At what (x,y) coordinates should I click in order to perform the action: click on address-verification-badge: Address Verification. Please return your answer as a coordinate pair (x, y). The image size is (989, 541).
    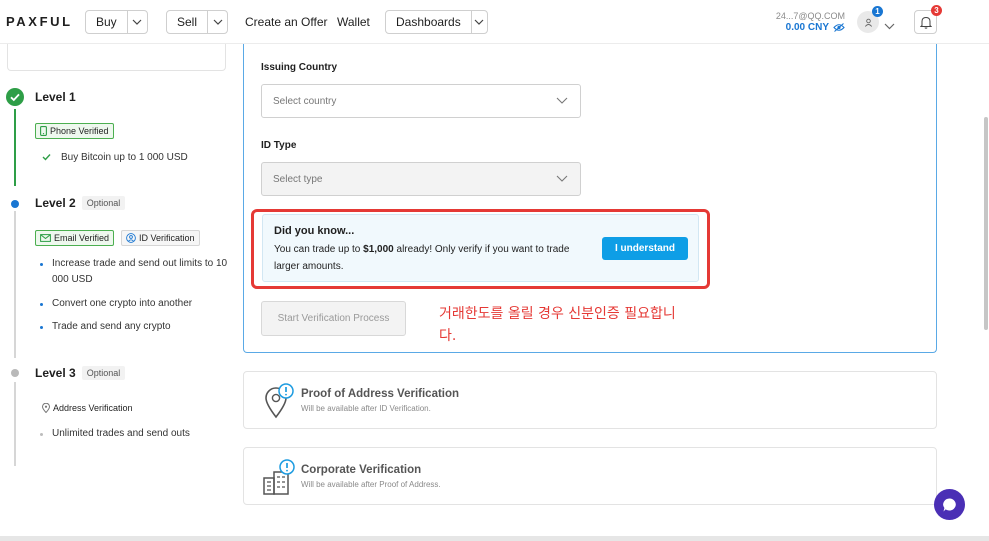
    Looking at the image, I should click on (89, 408).